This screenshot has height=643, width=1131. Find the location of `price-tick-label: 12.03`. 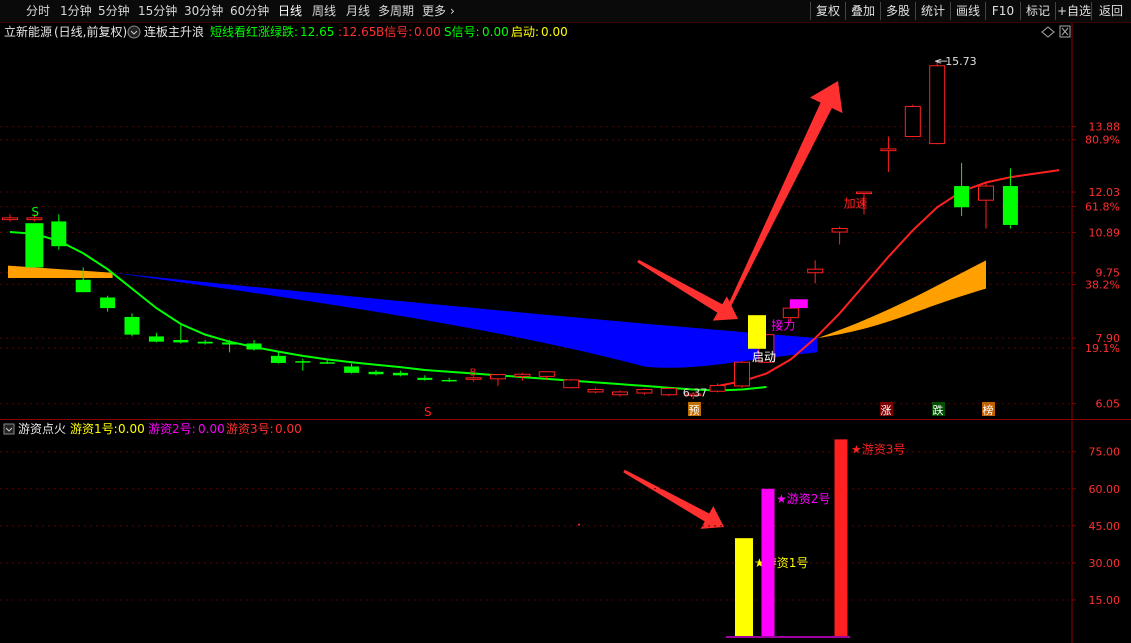

price-tick-label: 12.03 is located at coordinates (1105, 192).